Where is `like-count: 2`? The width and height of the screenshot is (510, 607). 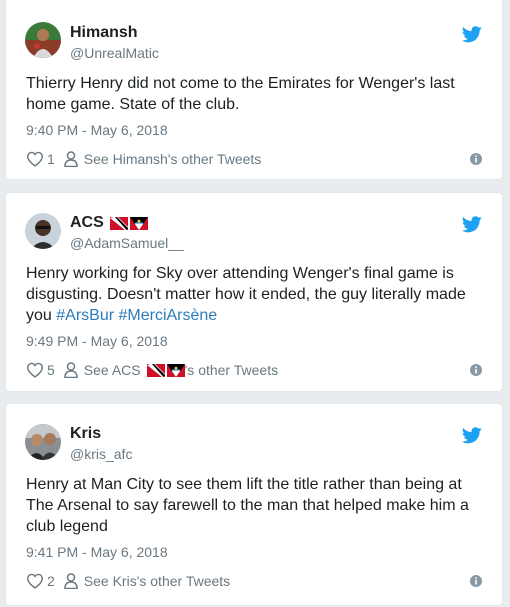 like-count: 2 is located at coordinates (51, 581).